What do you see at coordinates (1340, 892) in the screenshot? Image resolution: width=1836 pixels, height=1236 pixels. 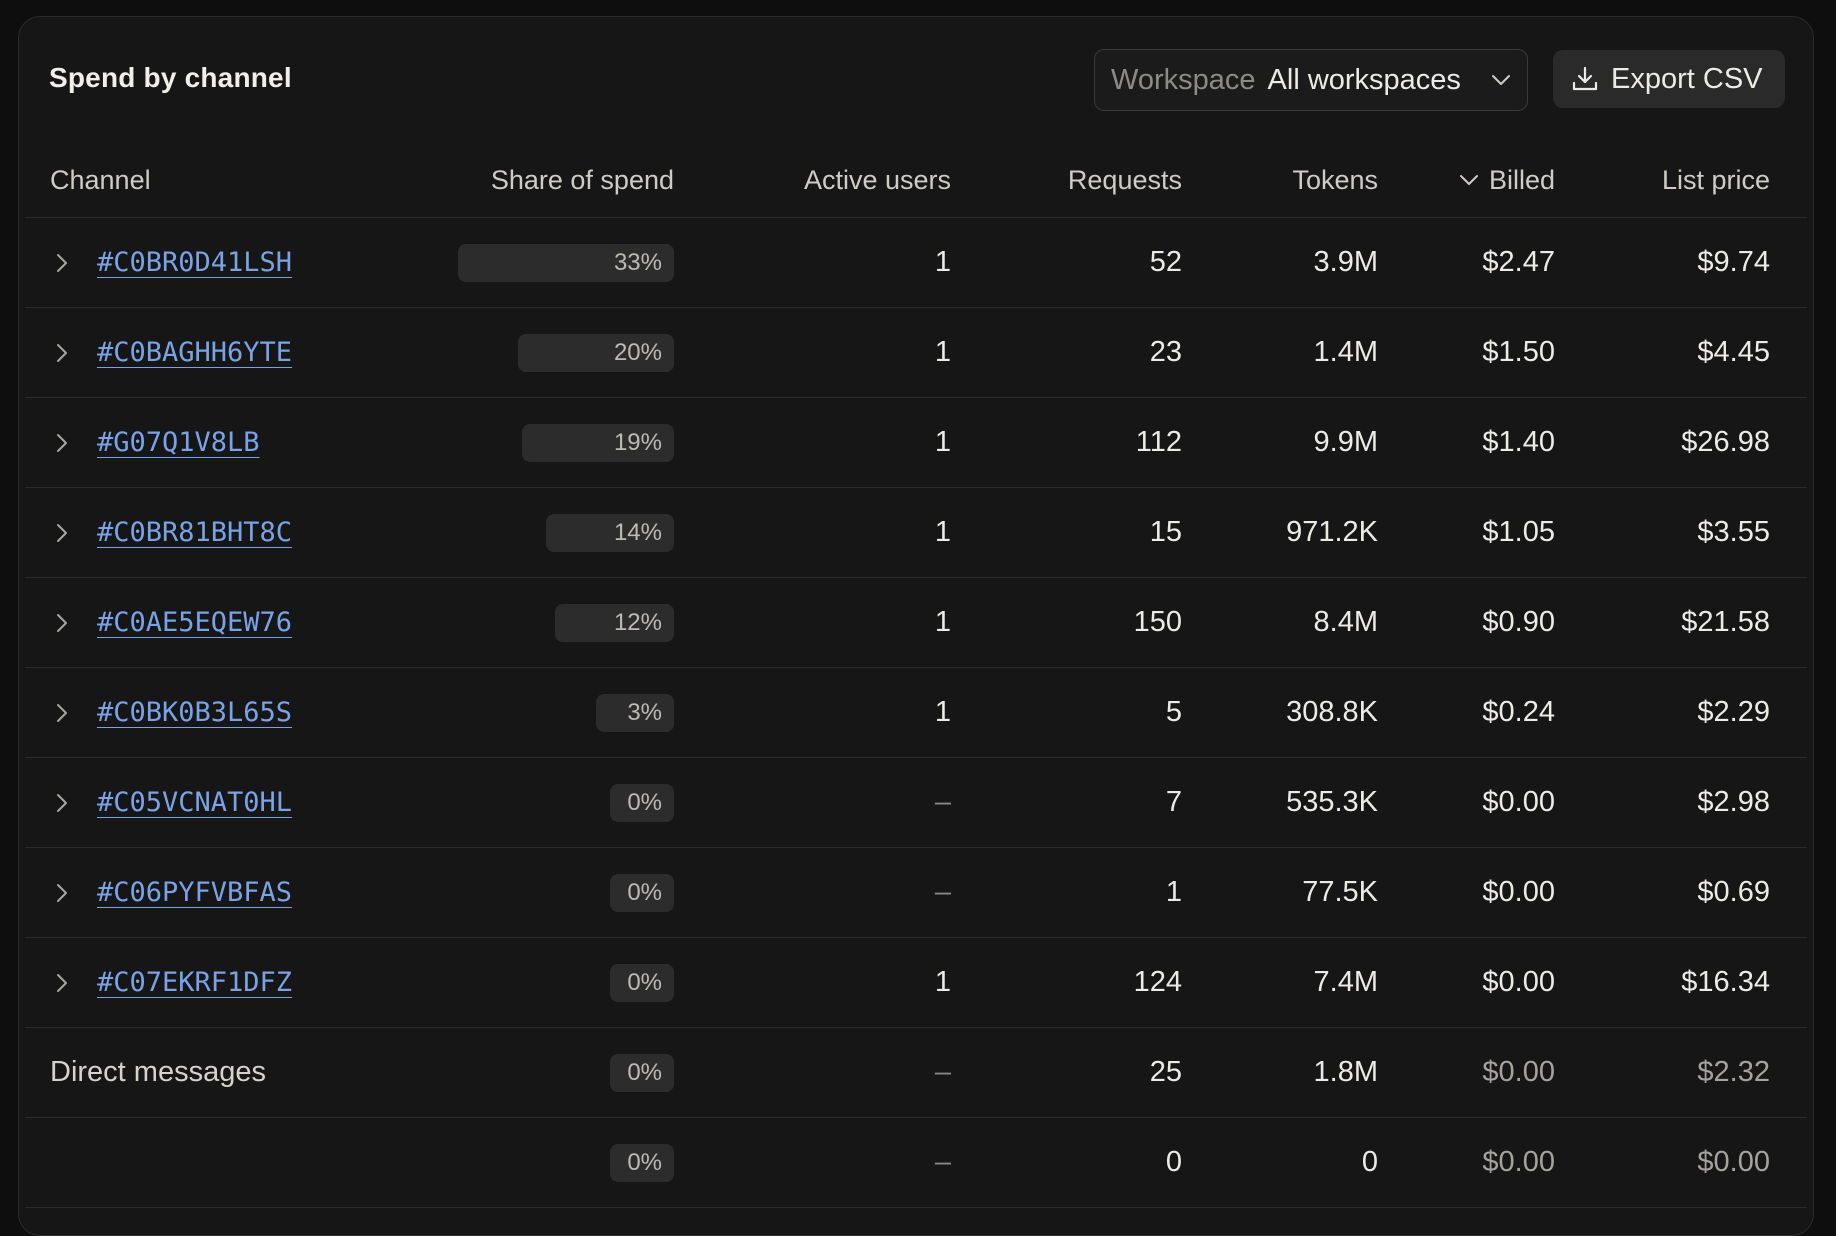 I see `tokens-cell: 77.5K` at bounding box center [1340, 892].